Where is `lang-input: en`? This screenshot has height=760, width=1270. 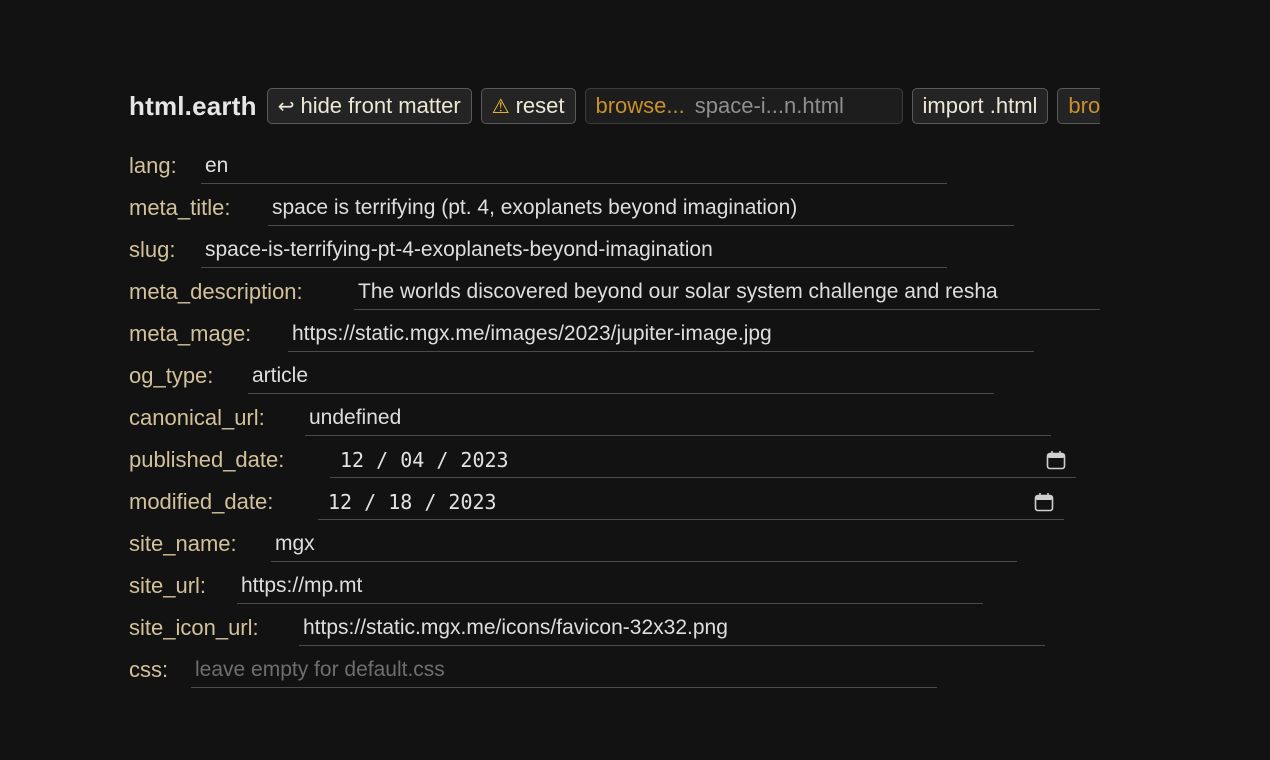 lang-input: en is located at coordinates (574, 166).